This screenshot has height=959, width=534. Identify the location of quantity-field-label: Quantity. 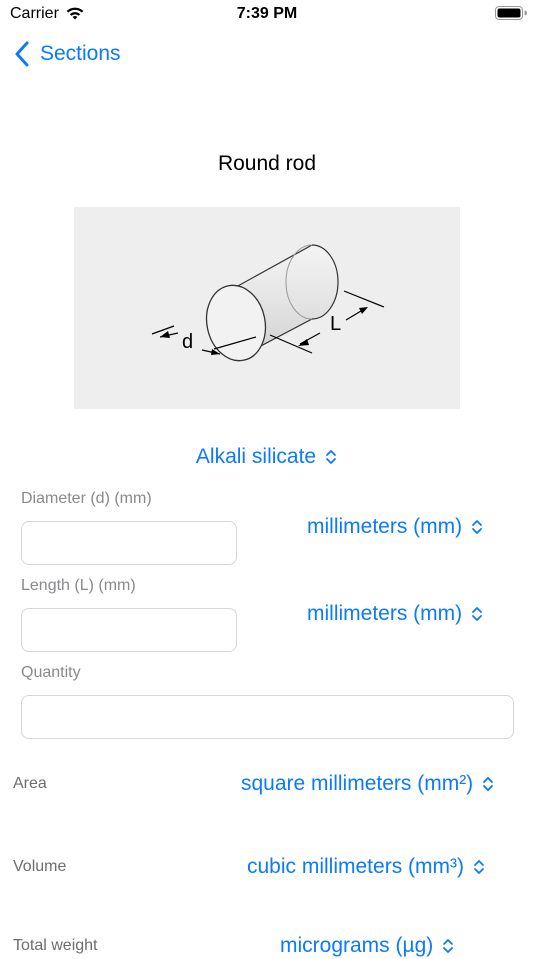
(51, 672).